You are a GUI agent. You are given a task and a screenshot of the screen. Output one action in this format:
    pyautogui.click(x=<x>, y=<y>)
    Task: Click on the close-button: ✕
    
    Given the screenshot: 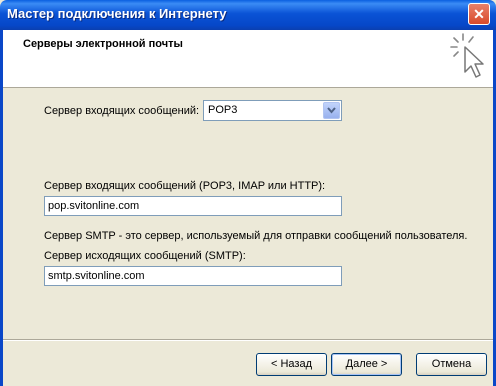 What is the action you would take?
    pyautogui.click(x=479, y=14)
    